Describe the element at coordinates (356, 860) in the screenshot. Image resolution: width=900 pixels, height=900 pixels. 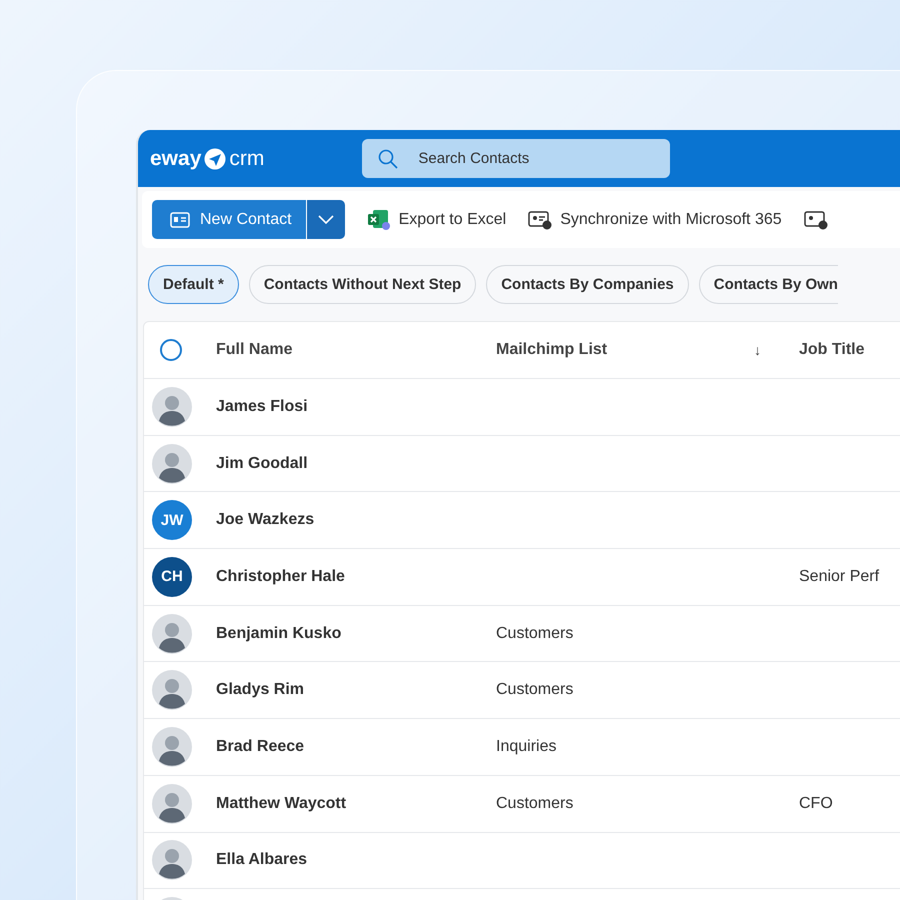
I see `contact-name: Ella Albares` at that location.